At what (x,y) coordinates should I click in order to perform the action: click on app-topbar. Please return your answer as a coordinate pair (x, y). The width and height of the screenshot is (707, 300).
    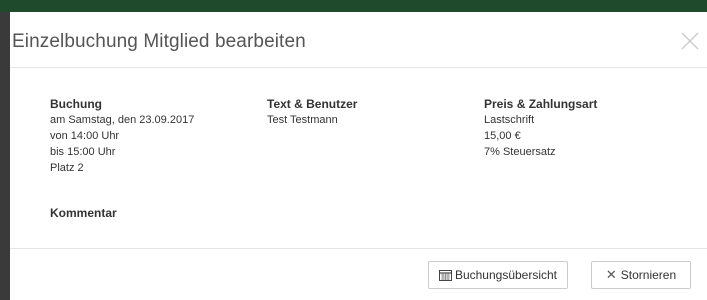
    Looking at the image, I should click on (353, 6).